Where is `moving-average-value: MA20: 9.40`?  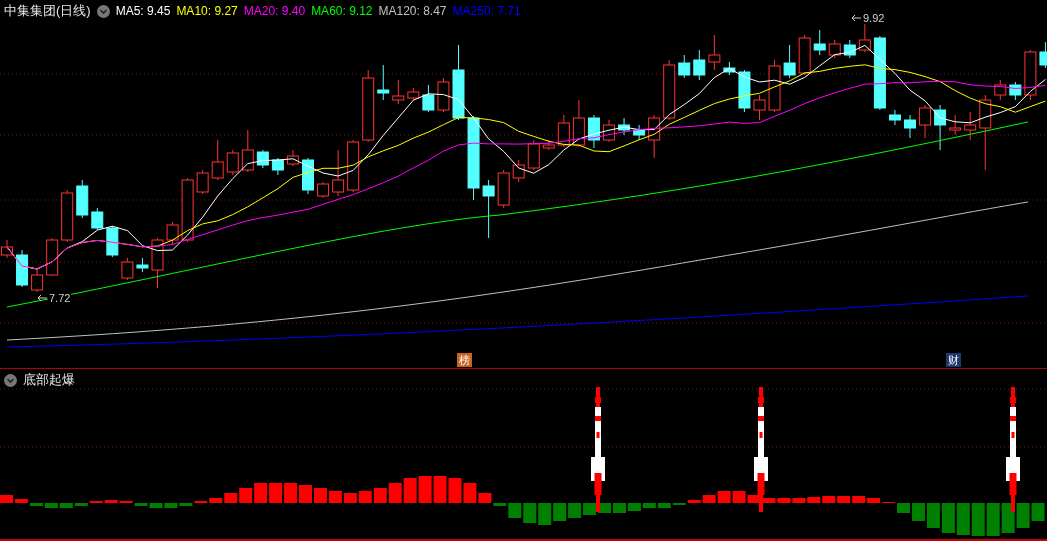
moving-average-value: MA20: 9.40 is located at coordinates (274, 11).